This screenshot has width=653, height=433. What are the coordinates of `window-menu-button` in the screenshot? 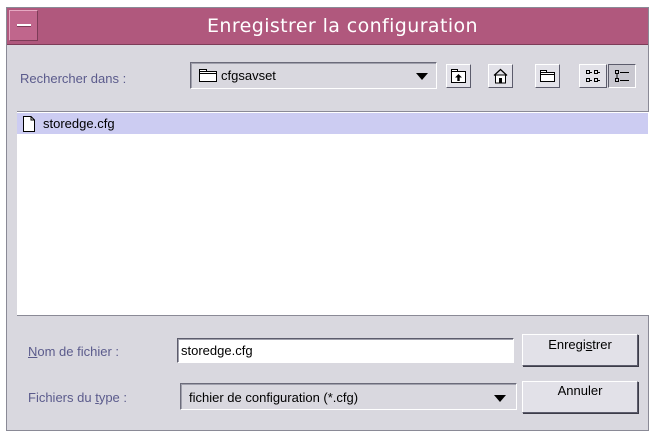 It's located at (23, 25).